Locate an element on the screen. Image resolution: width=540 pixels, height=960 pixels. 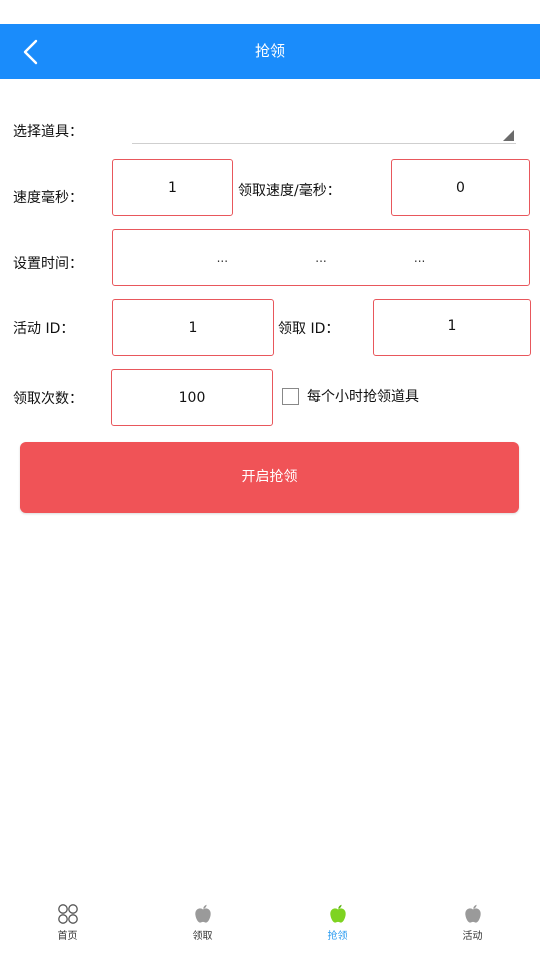
nav-item-activity: 活动 is located at coordinates (472, 924).